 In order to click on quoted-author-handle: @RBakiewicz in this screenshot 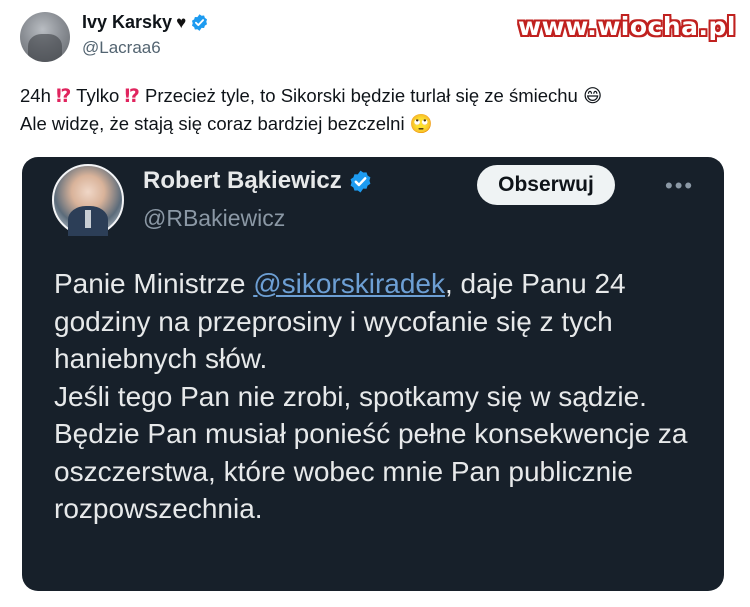, I will do `click(214, 218)`.